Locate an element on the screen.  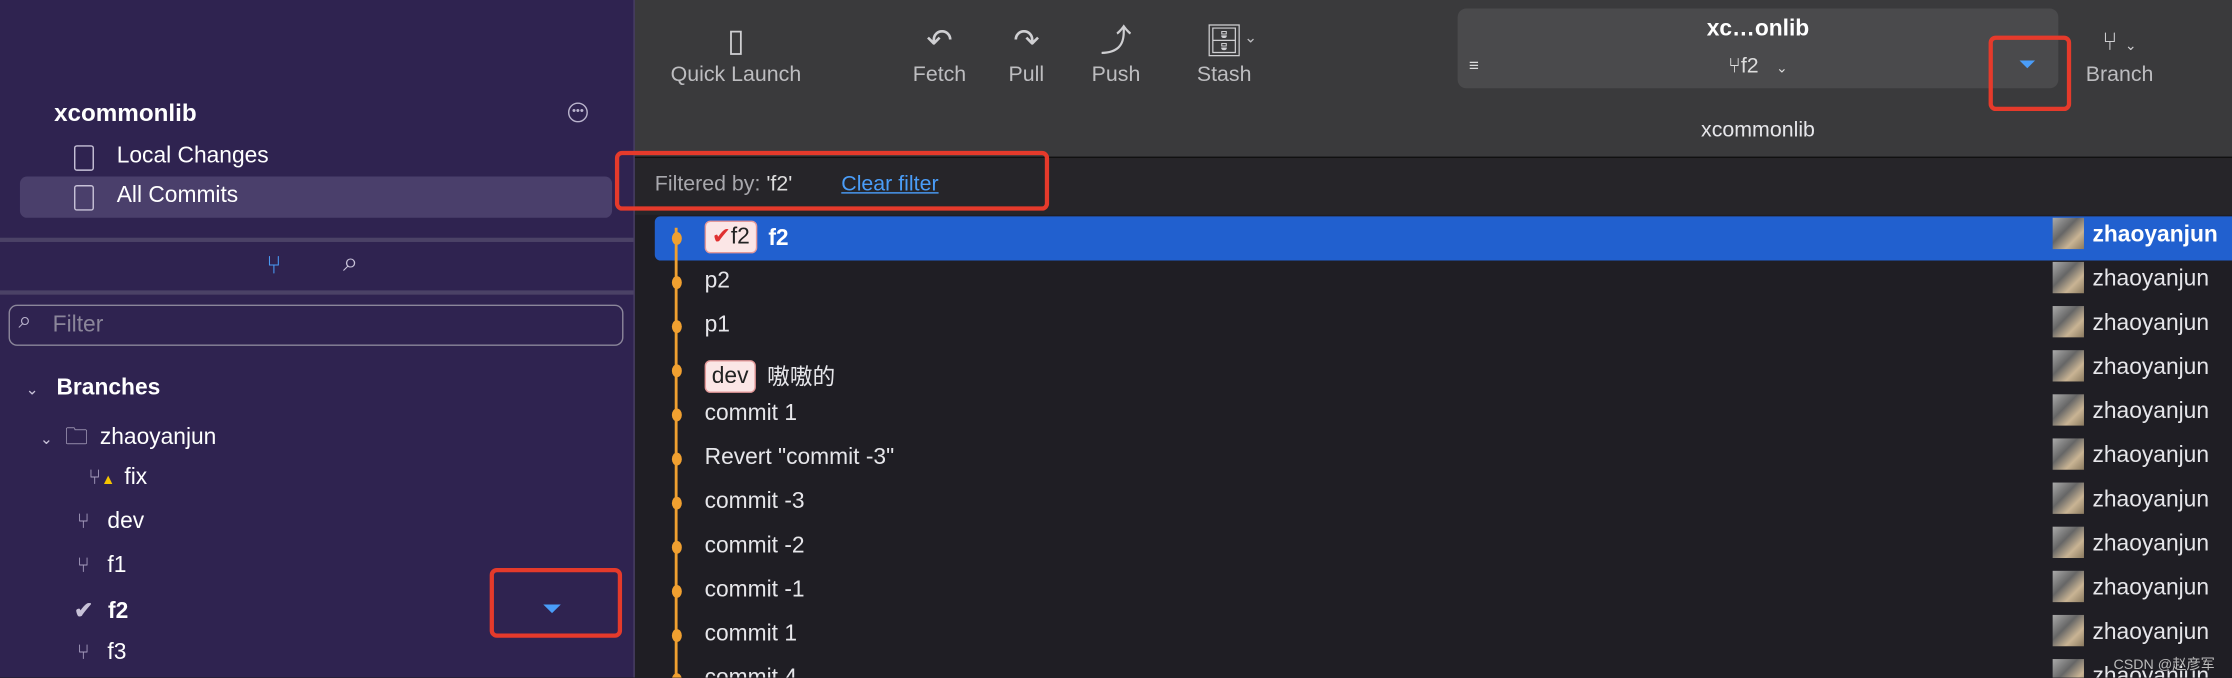
nav-label: All Commits is located at coordinates (177, 195).